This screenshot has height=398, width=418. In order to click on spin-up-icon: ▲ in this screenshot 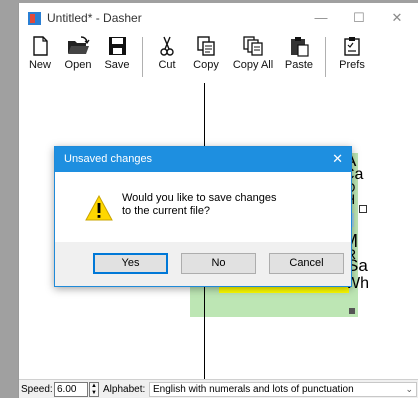, I will do `click(94, 386)`.